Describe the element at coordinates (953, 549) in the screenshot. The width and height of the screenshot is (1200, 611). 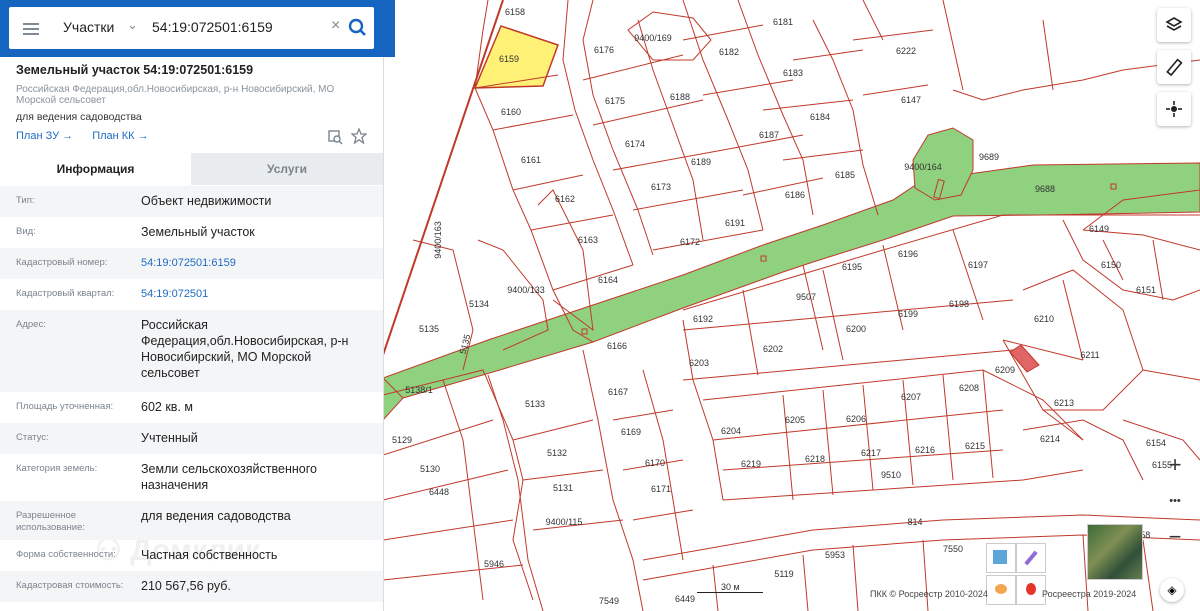
I see `parcel-label: 7550` at that location.